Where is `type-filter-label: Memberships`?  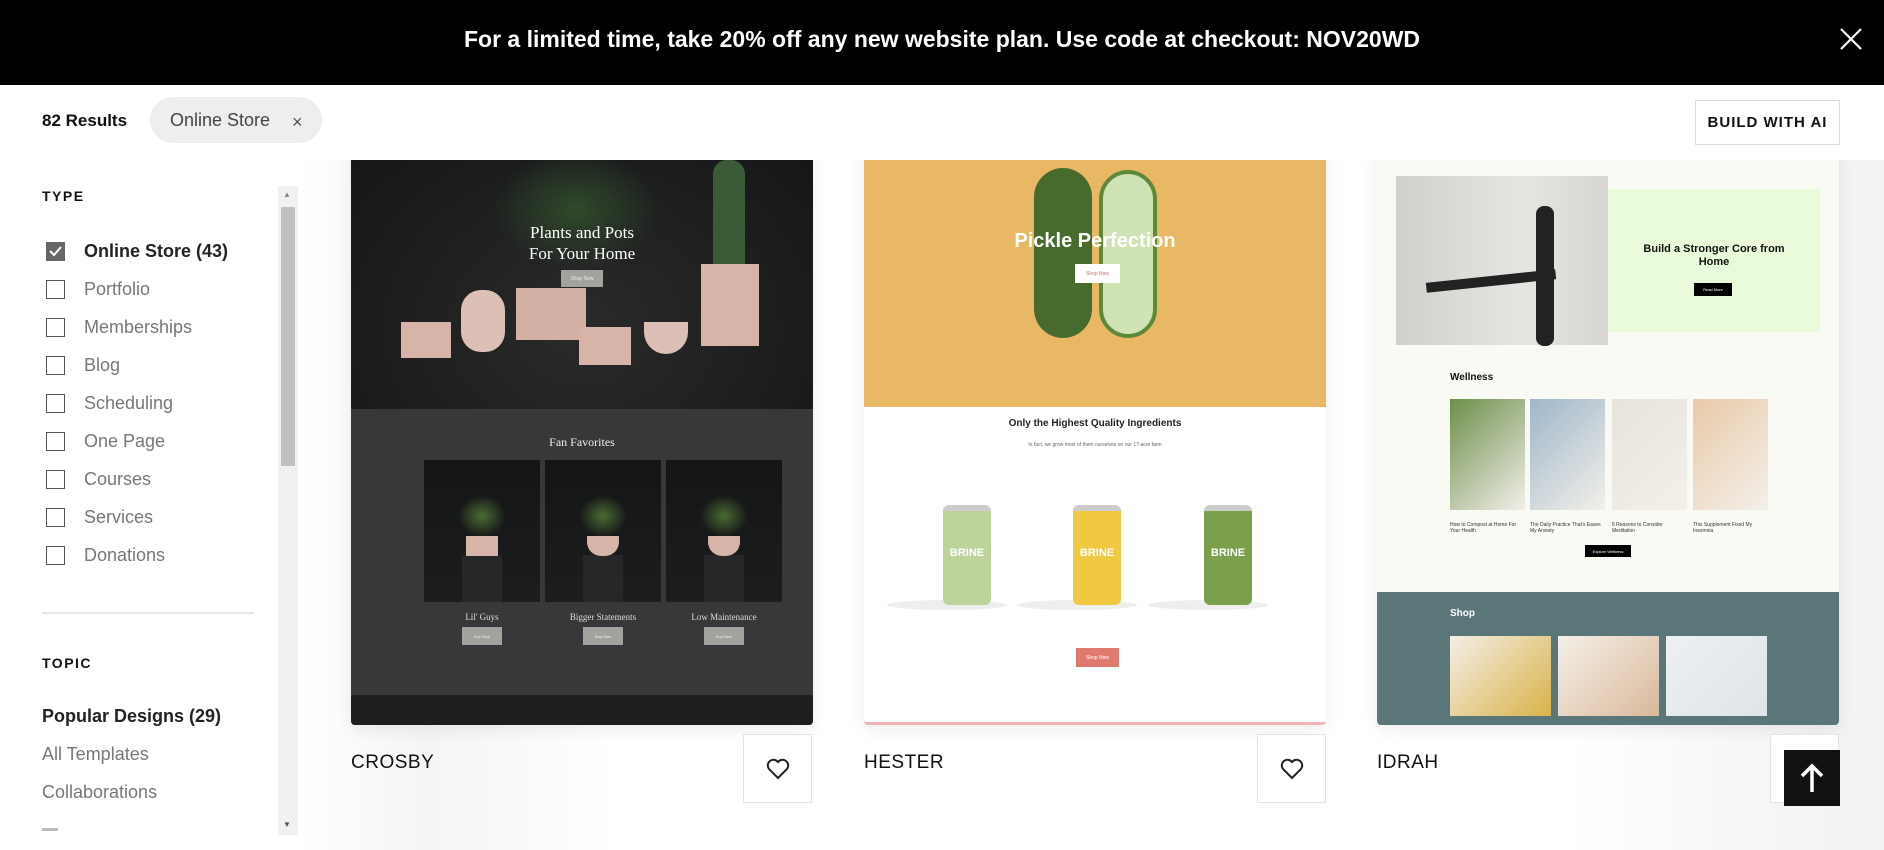 type-filter-label: Memberships is located at coordinates (138, 327).